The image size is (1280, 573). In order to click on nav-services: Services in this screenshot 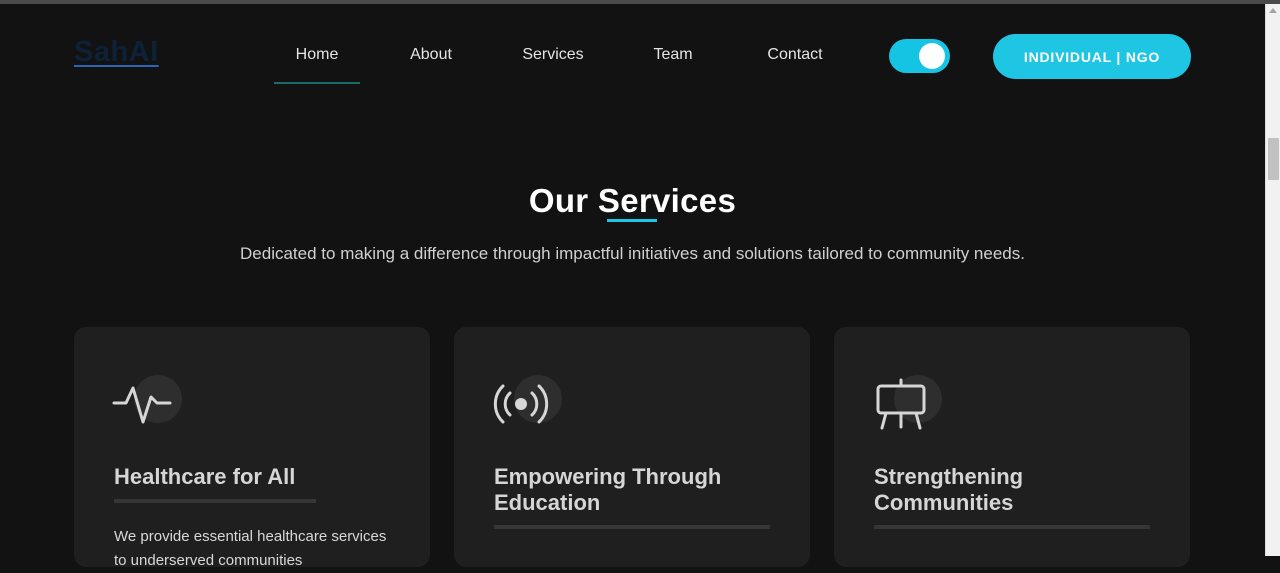, I will do `click(553, 55)`.